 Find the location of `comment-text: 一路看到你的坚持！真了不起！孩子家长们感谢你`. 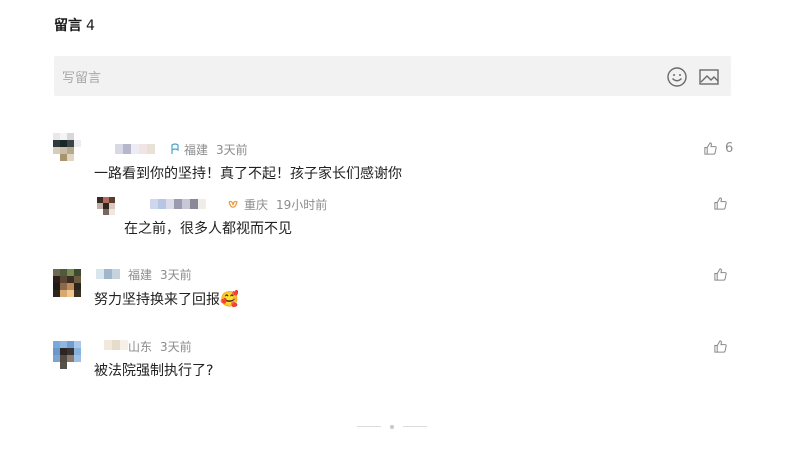

comment-text: 一路看到你的坚持！真了不起！孩子家长们感谢你 is located at coordinates (248, 174).